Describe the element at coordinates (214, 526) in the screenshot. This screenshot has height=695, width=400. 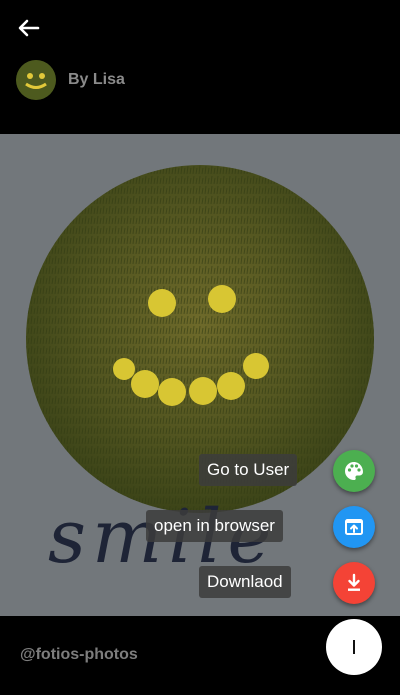
I see `open-in-browser-label: open in browser` at that location.